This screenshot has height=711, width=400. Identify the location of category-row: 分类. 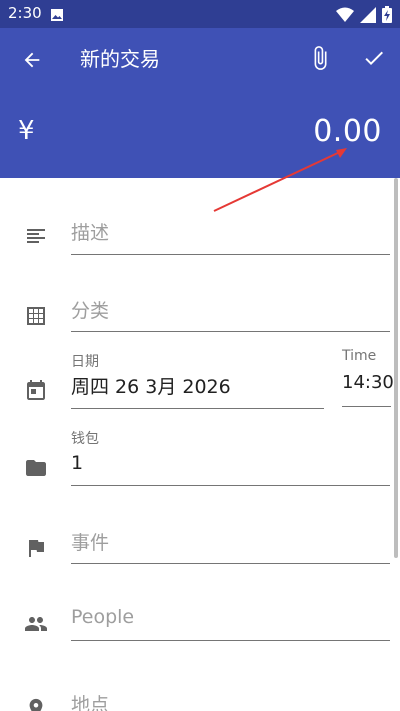
(200, 311).